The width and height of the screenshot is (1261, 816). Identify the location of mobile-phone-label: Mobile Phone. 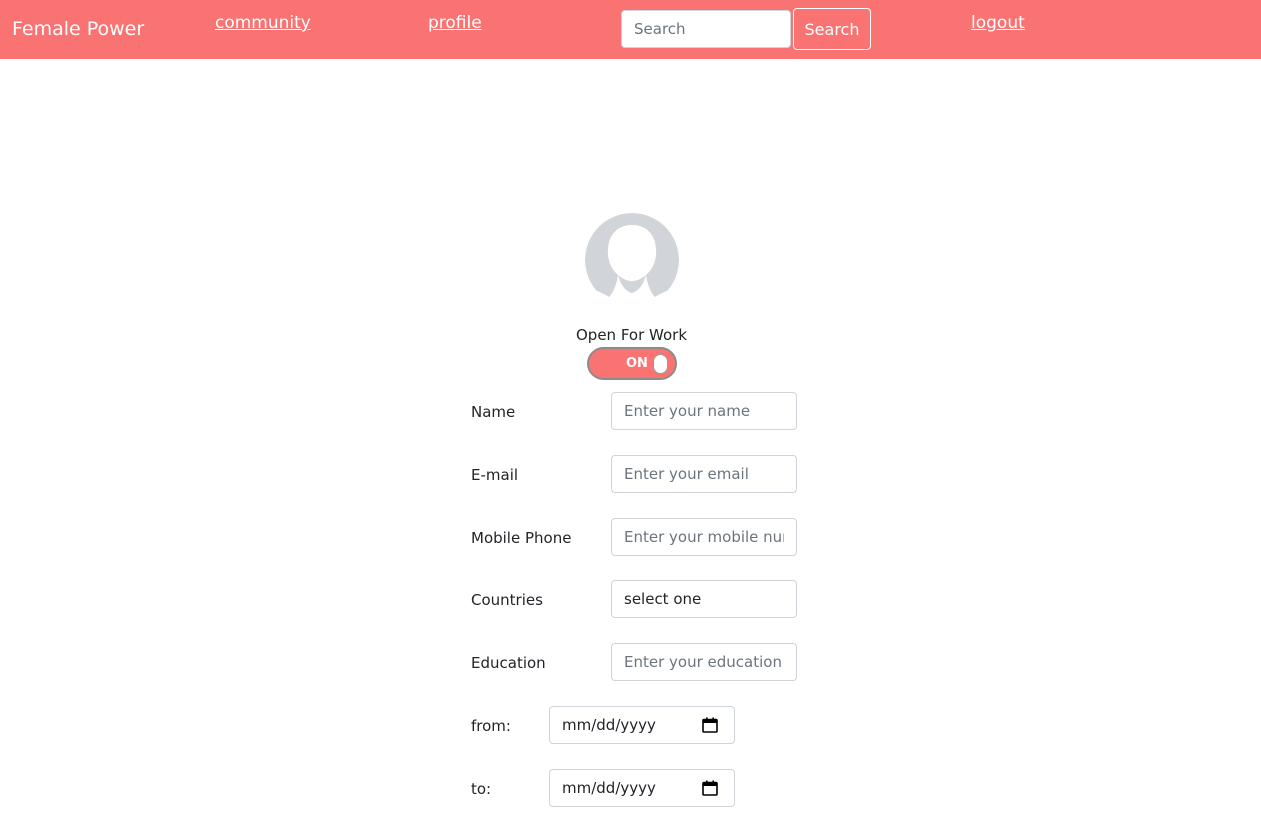
(521, 538).